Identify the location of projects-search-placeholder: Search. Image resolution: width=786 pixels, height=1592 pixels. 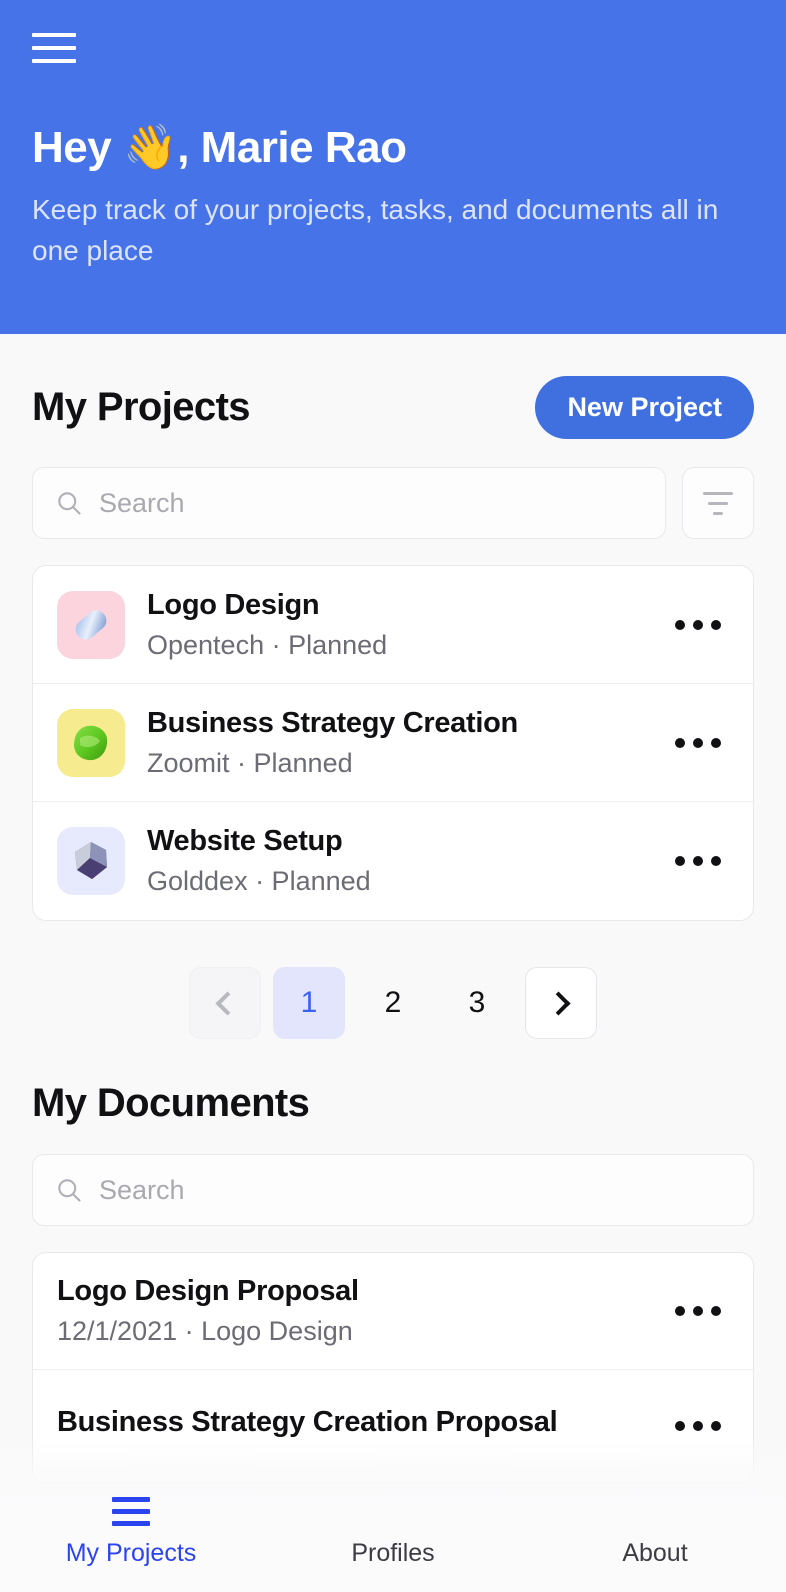
(142, 502).